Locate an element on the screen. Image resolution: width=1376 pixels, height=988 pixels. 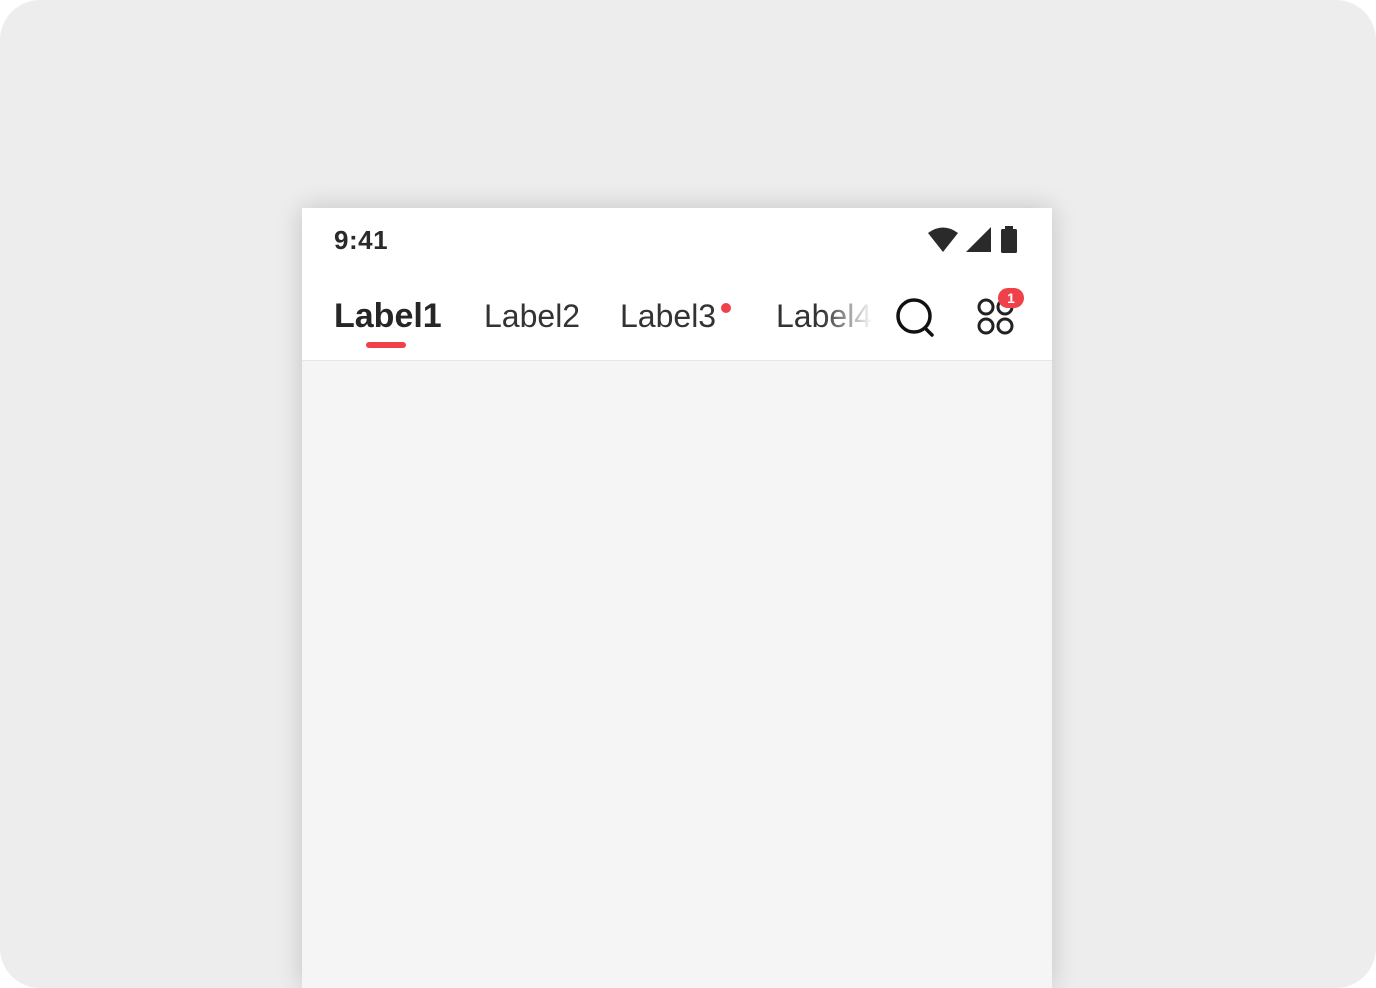
battery-icon is located at coordinates (1009, 240).